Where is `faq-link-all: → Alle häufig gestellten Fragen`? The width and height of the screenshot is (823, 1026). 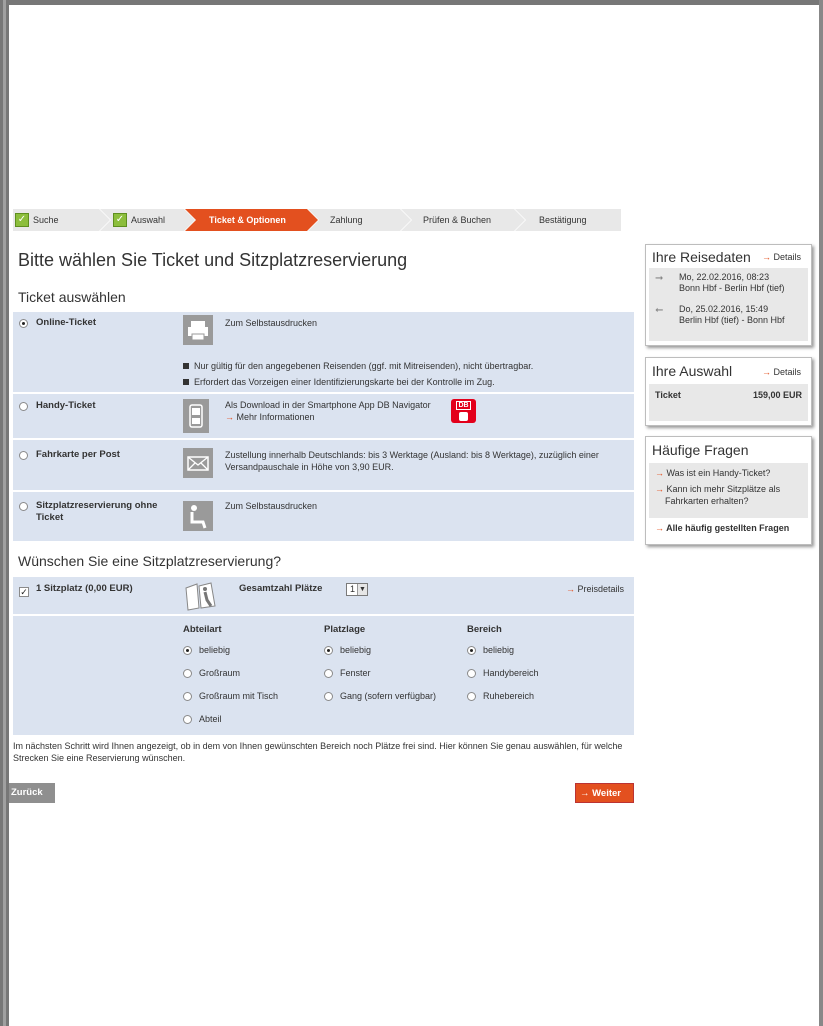 faq-link-all: → Alle häufig gestellten Fragen is located at coordinates (722, 528).